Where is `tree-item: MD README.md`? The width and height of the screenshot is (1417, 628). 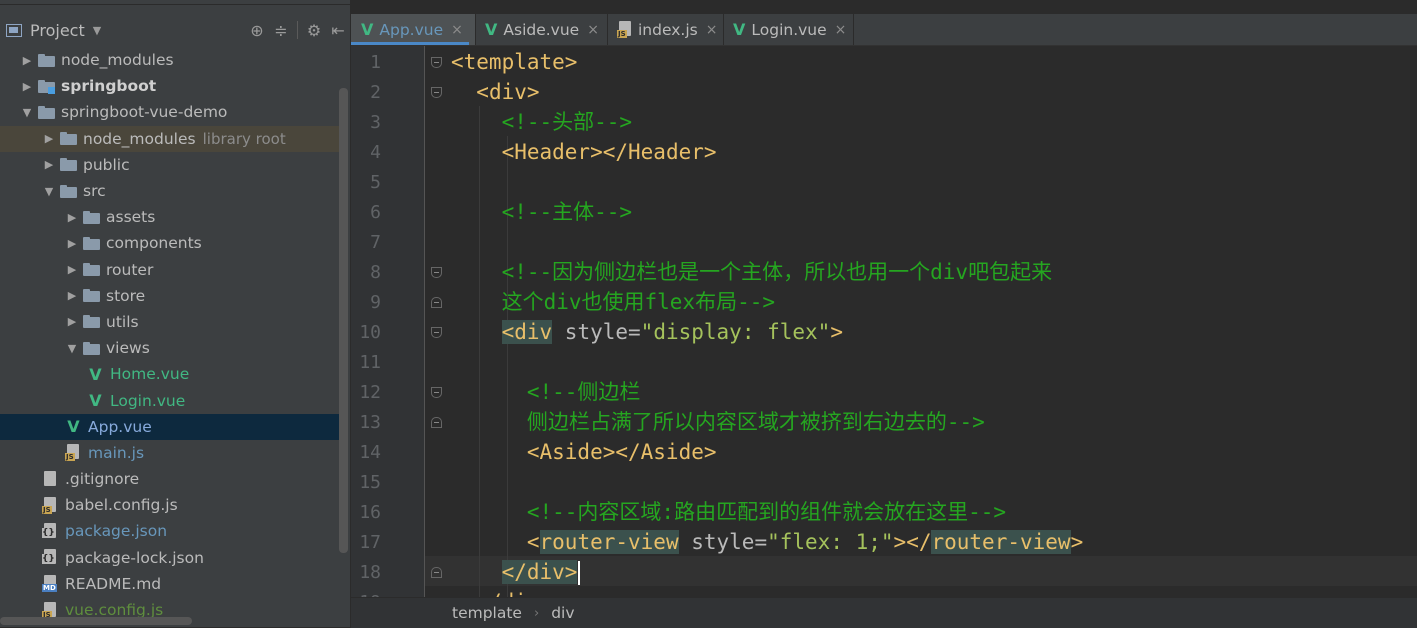 tree-item: MD README.md is located at coordinates (170, 584).